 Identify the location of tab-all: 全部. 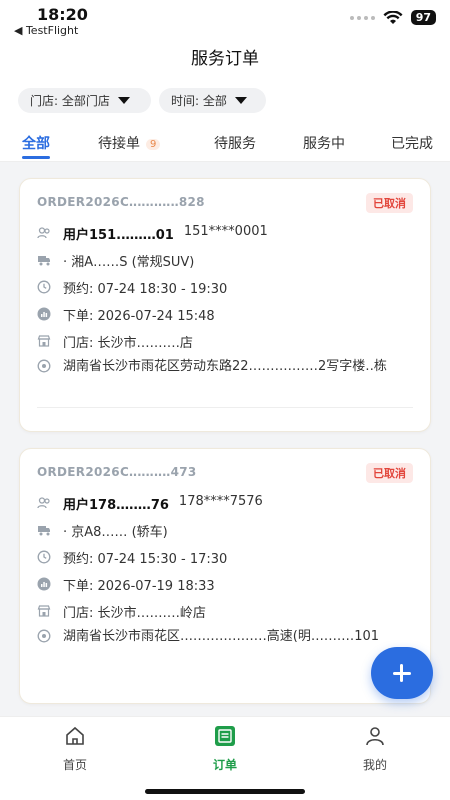
(36, 143).